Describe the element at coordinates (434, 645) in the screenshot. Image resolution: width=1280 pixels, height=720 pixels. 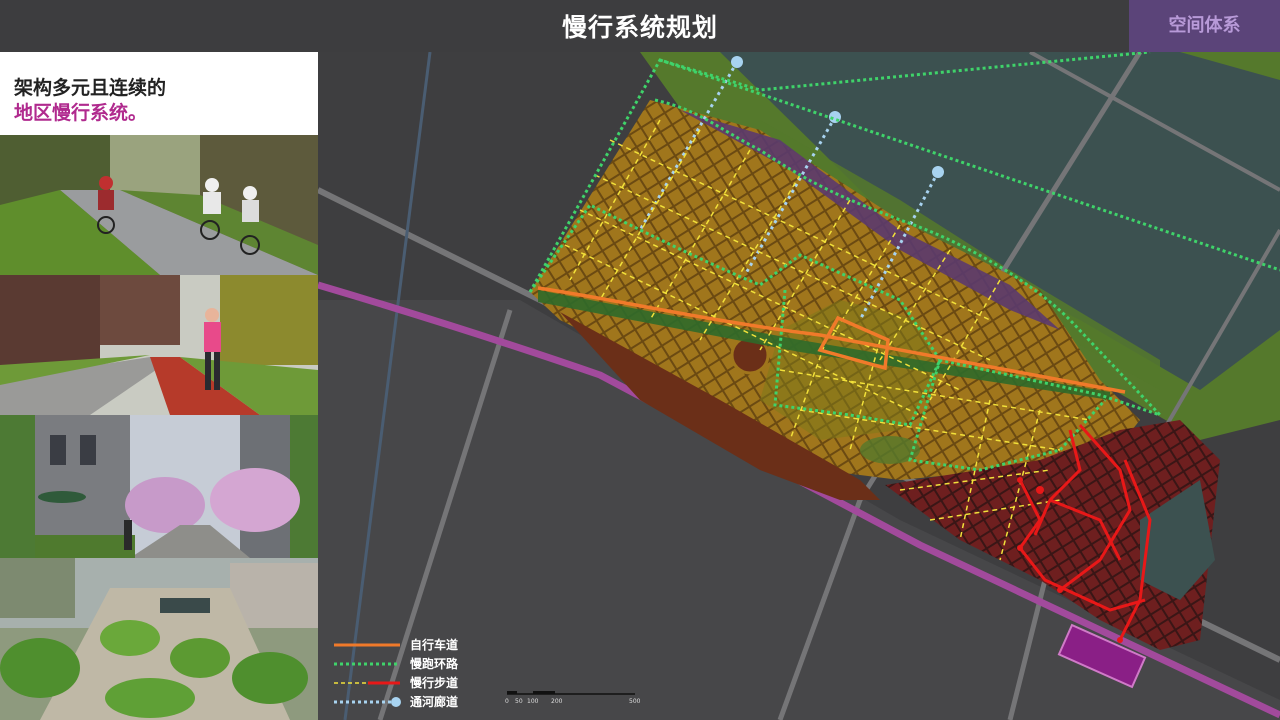
I see `legend-label: 自行车道` at that location.